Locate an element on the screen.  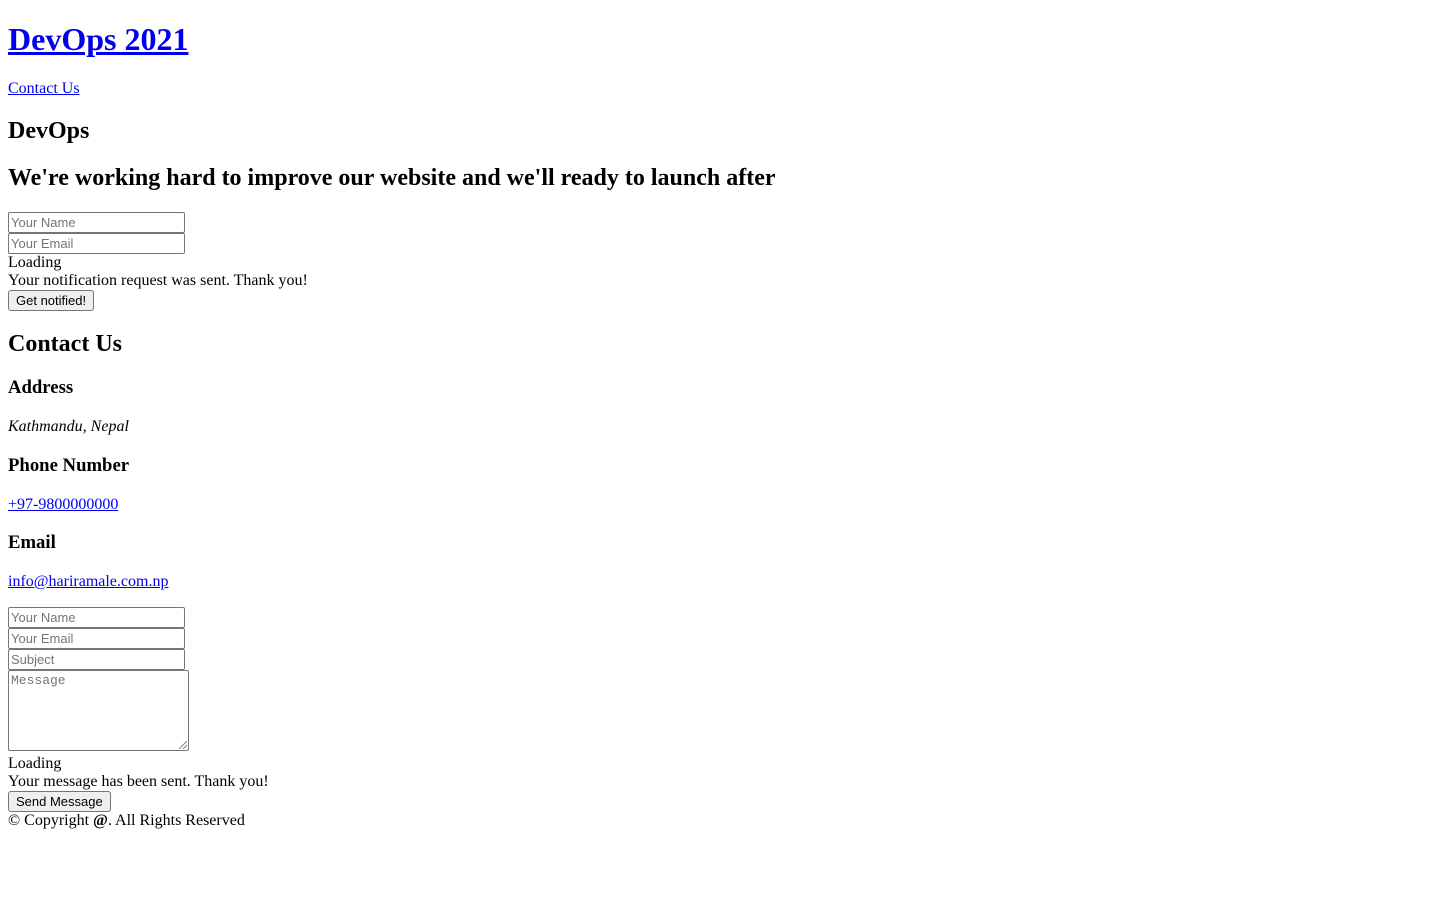
copyright-prefix: © Copyright is located at coordinates (51, 820).